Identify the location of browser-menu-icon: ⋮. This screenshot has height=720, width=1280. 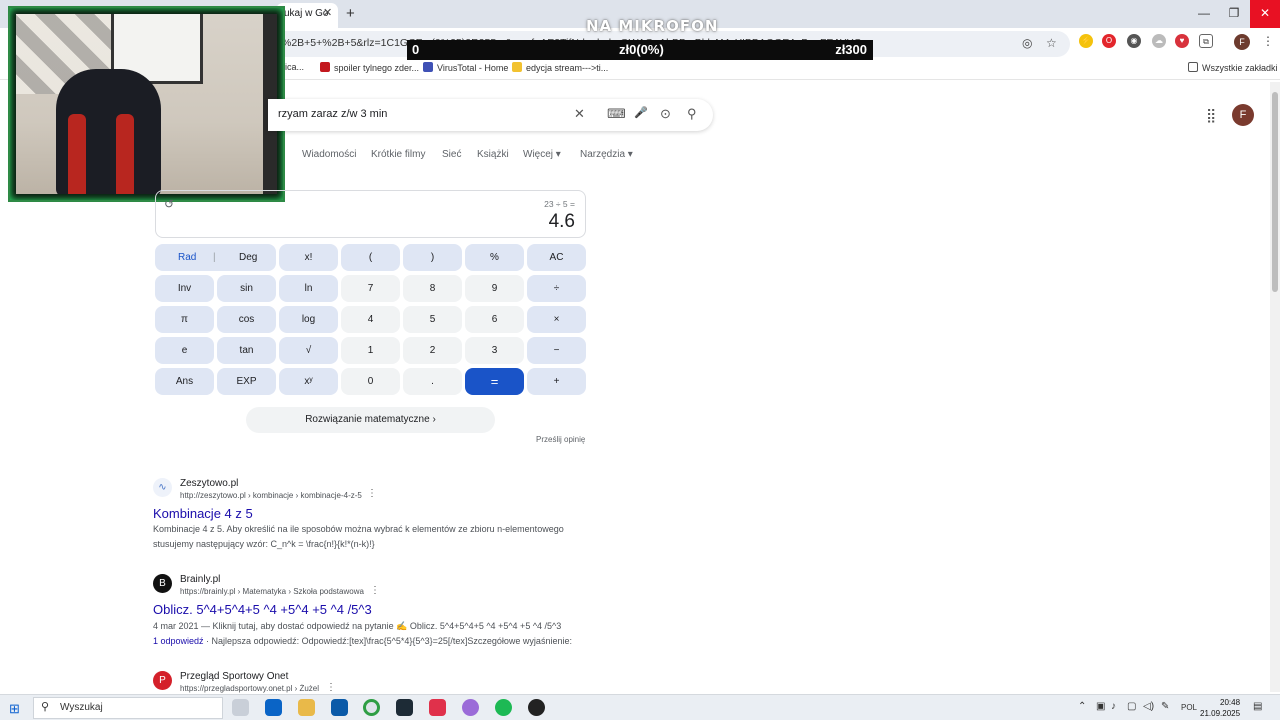
(1268, 41).